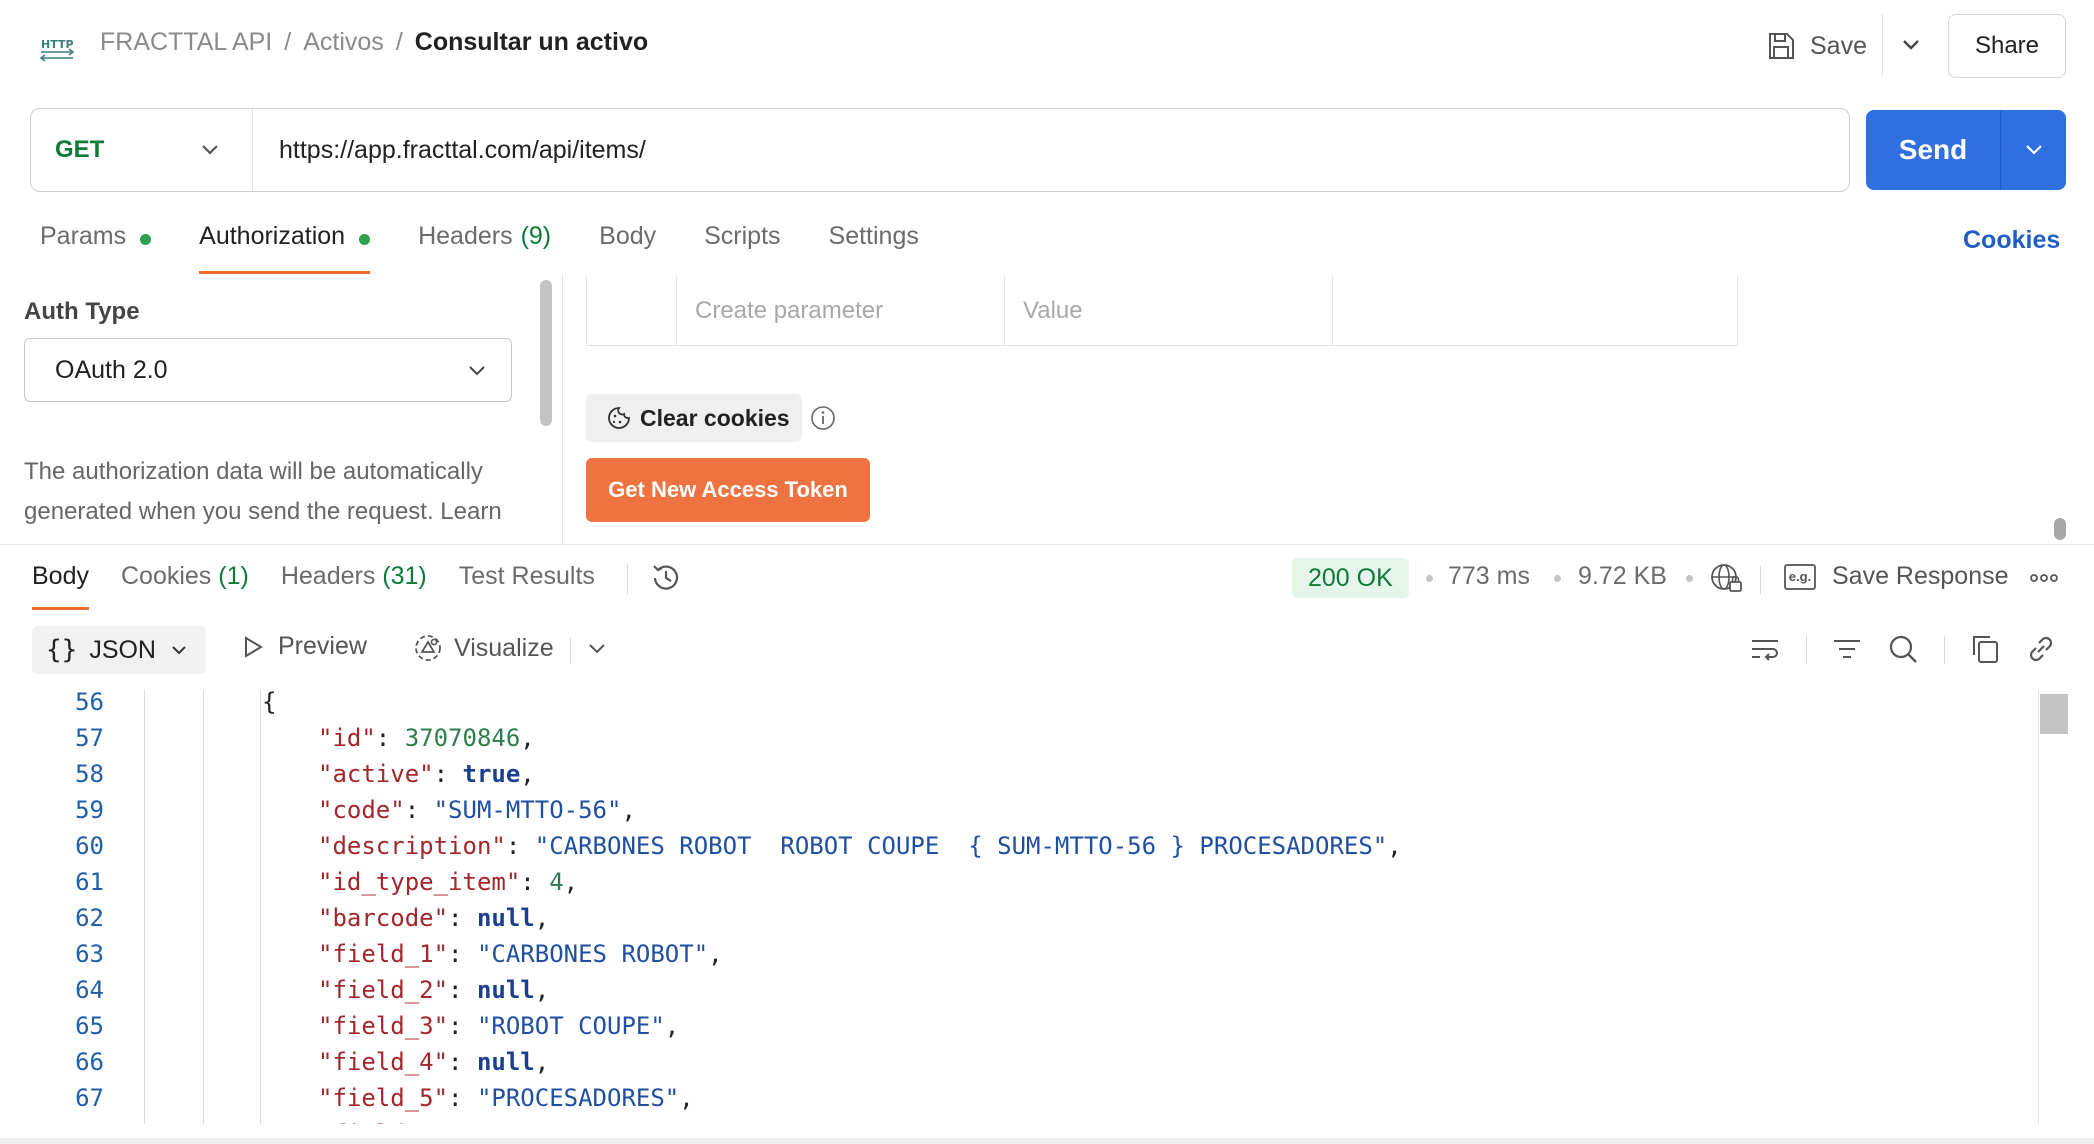 The width and height of the screenshot is (2094, 1144). Describe the element at coordinates (536, 236) in the screenshot. I see `tab-count: (9)` at that location.